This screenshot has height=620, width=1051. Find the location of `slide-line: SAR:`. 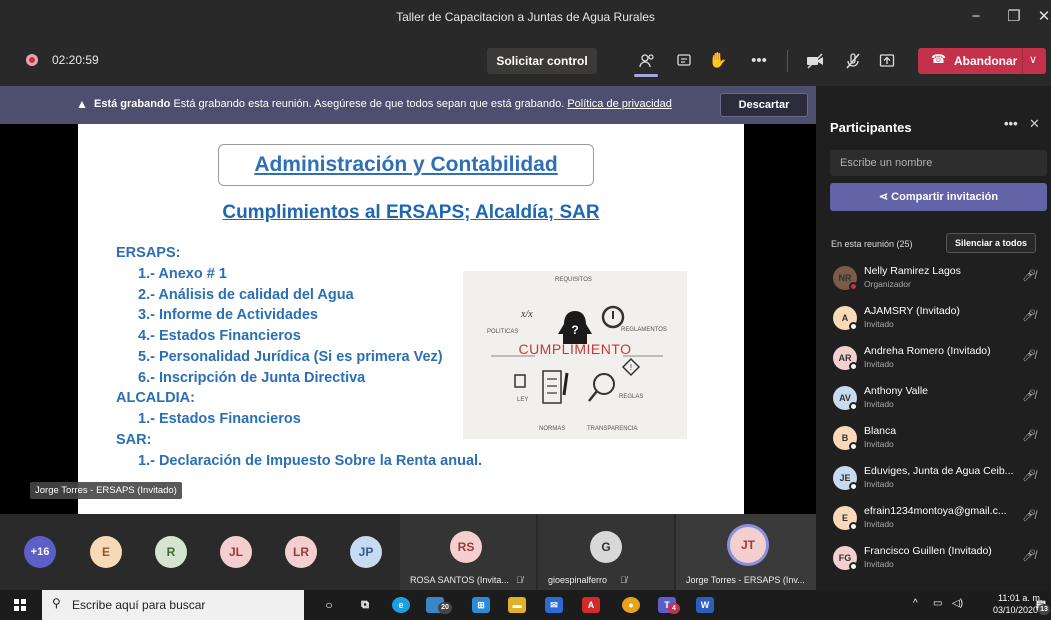

slide-line: SAR: is located at coordinates (134, 440).